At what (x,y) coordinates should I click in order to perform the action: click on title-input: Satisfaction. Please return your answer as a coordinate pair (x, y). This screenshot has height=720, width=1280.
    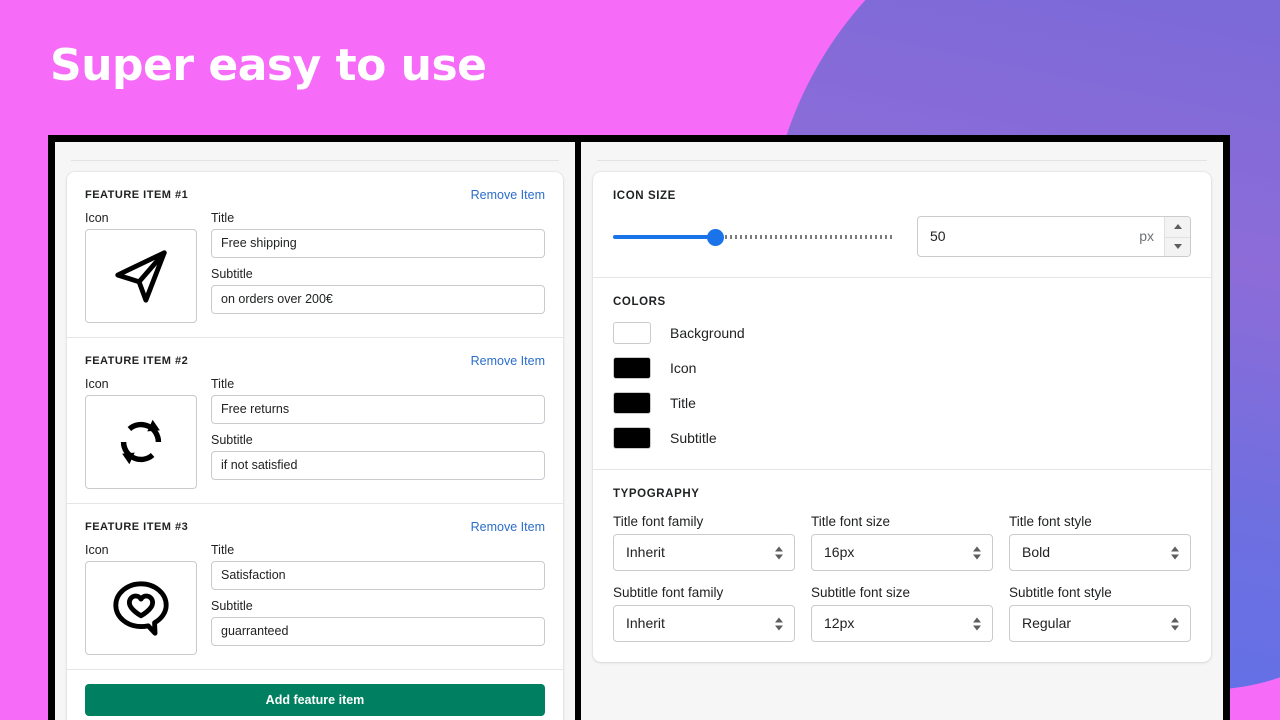
    Looking at the image, I should click on (378, 575).